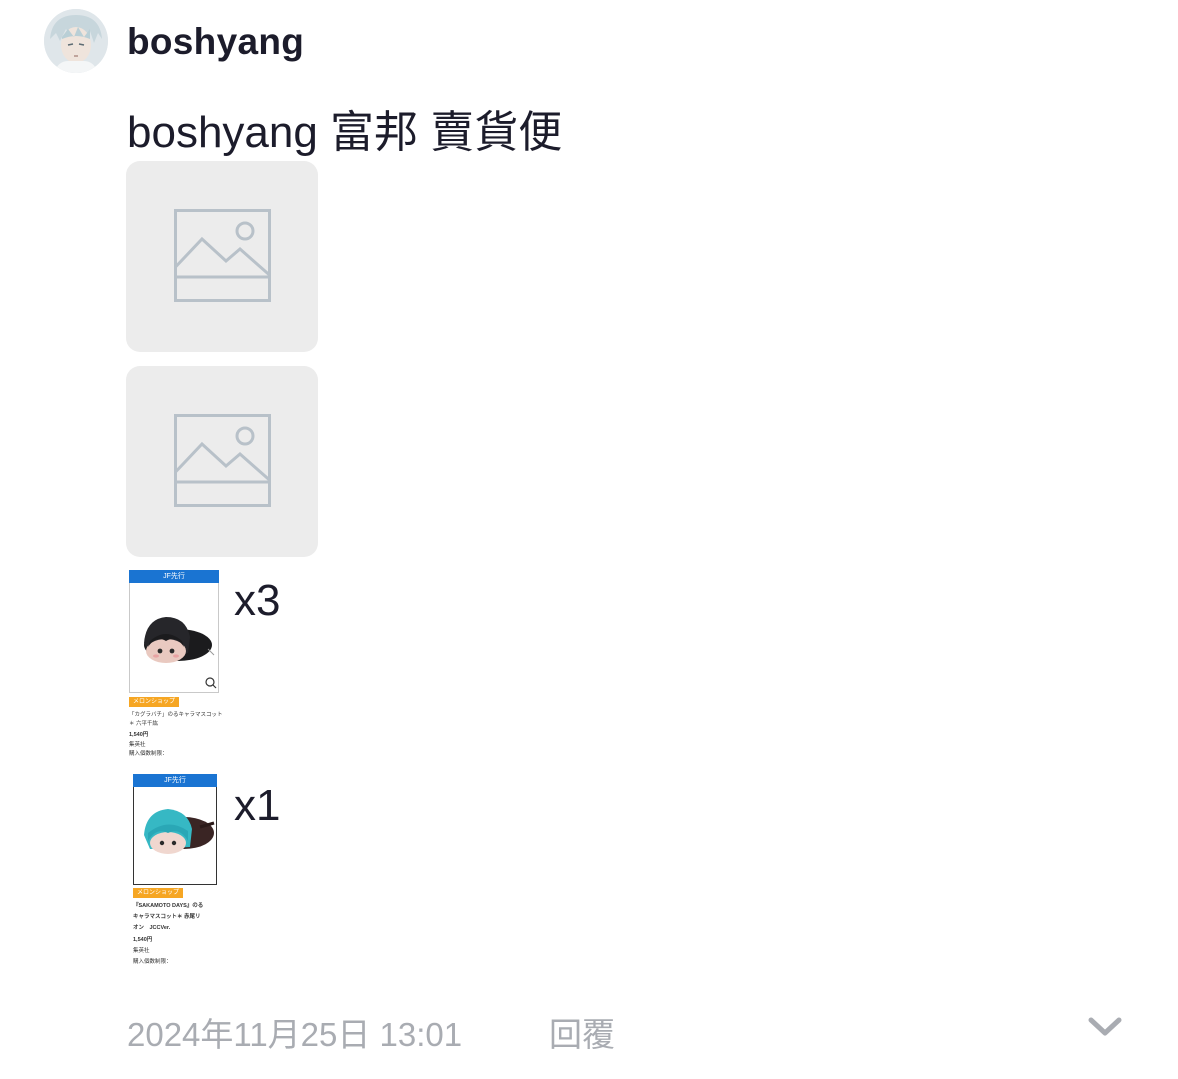  Describe the element at coordinates (152, 928) in the screenshot. I see `product-title-line: オン JCCVer.` at that location.